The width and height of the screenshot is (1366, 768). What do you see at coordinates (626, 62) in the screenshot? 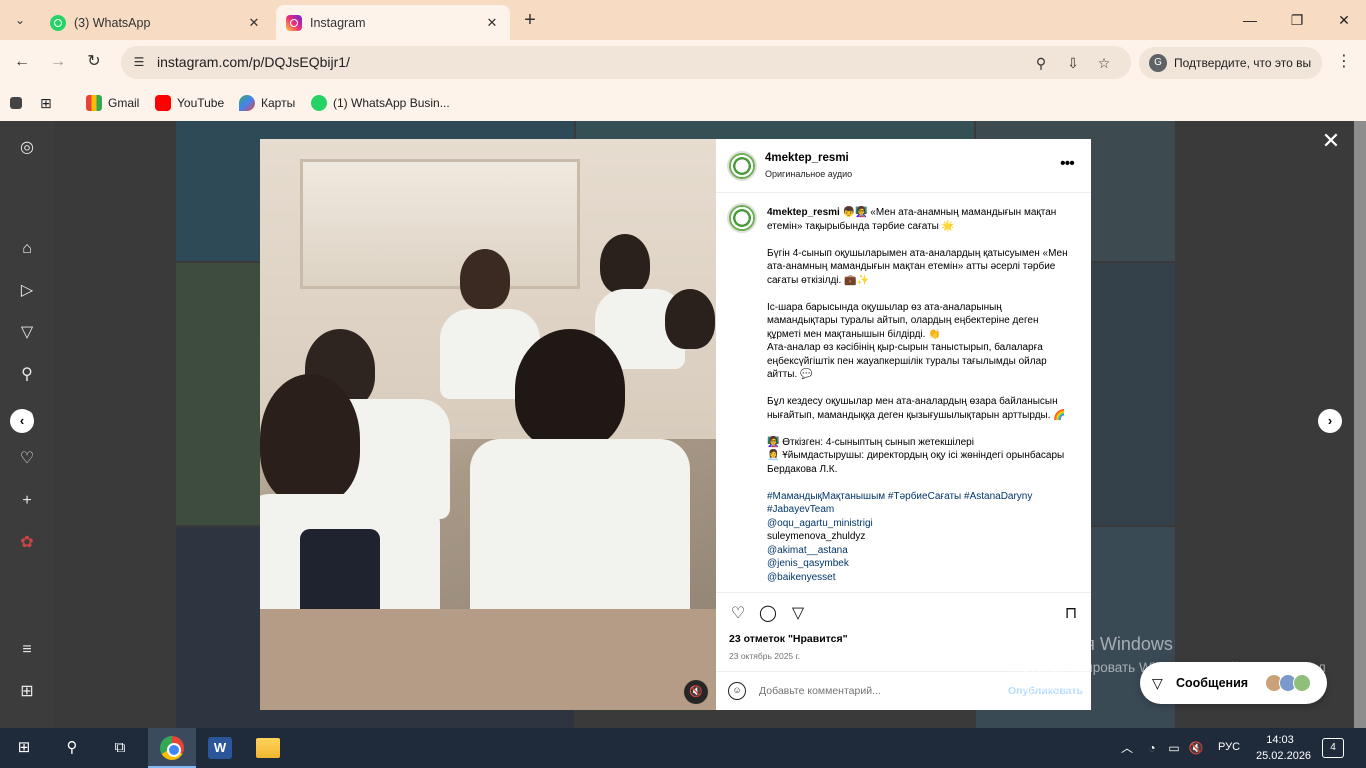
I see `address-bar: ☰ instagram.com/p/DQJsEQbijr1/ ⚲ ⇩ ☆` at bounding box center [626, 62].